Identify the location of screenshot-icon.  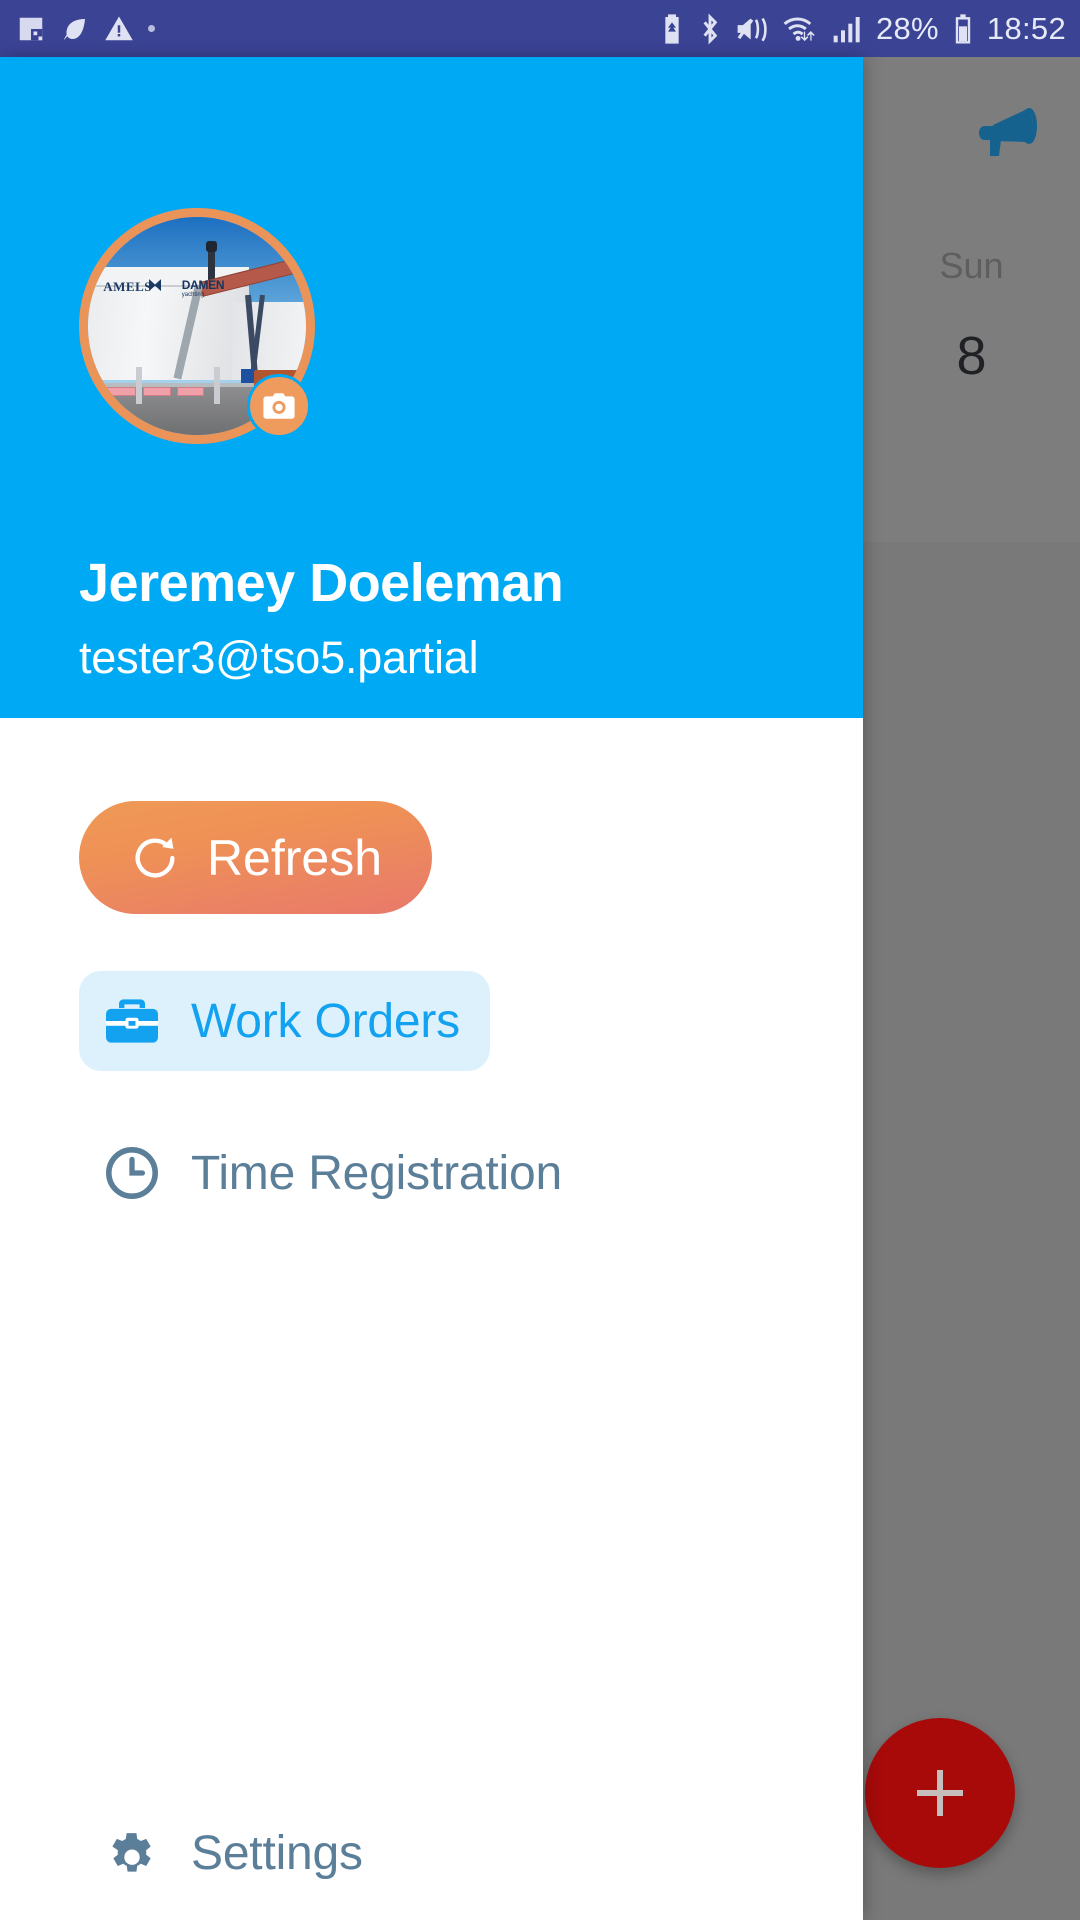
(31, 28).